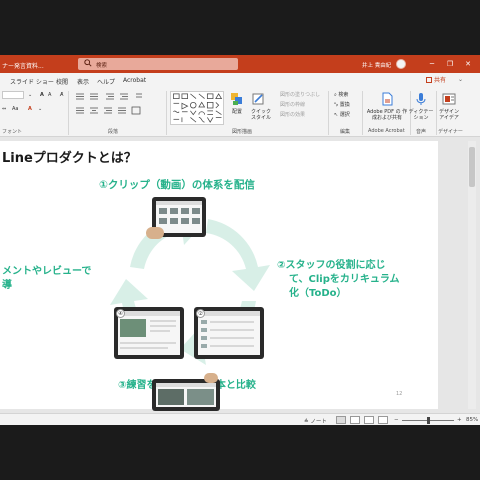  I want to click on ribbon-tabs: スライド ショー 校閲 表示 ヘルプ Acrobat 共有 ⌄, so click(240, 80).